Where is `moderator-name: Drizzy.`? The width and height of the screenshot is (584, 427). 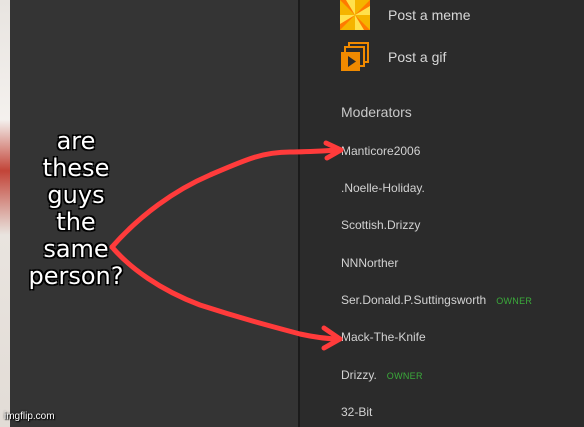 moderator-name: Drizzy. is located at coordinates (359, 375).